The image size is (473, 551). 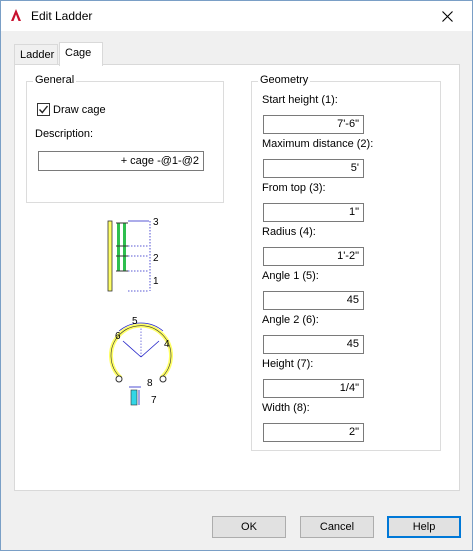 What do you see at coordinates (55, 80) in the screenshot?
I see `general-group-label: General` at bounding box center [55, 80].